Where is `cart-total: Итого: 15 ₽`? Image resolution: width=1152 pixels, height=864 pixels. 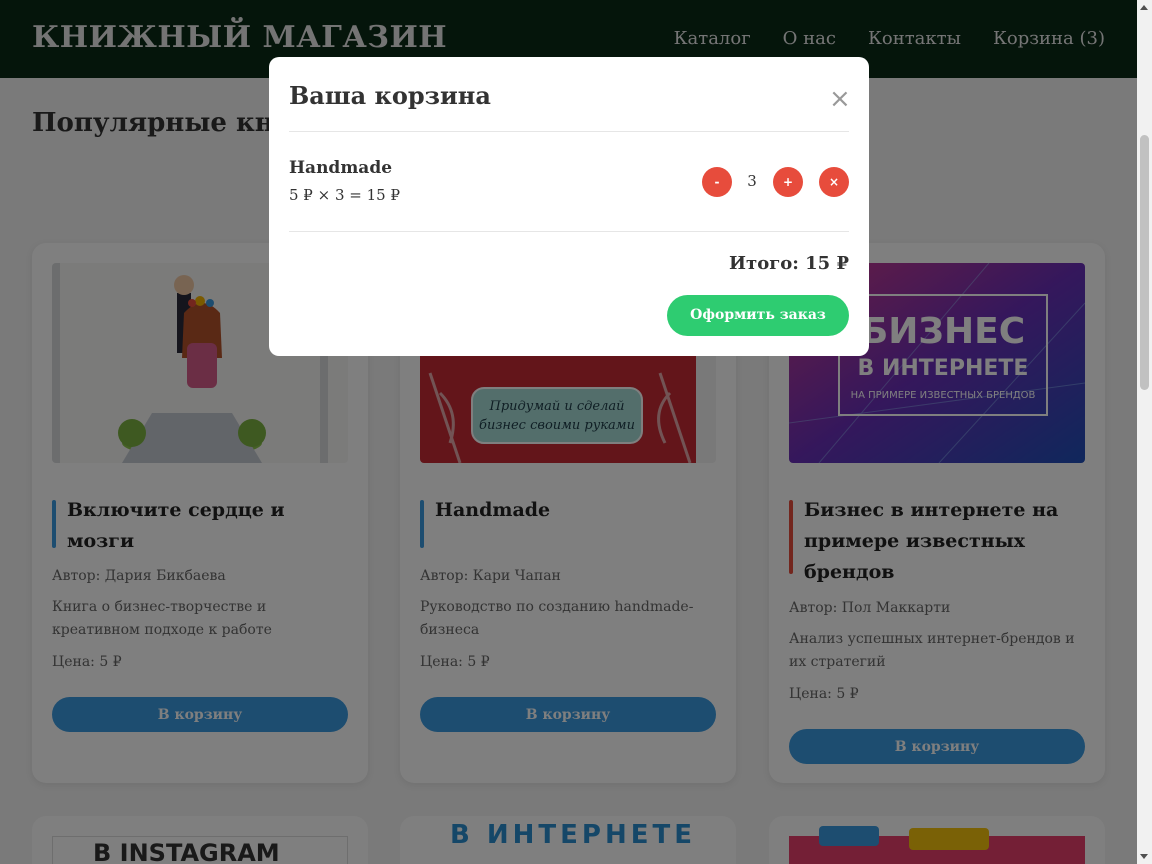
cart-total: Итого: 15 ₽ is located at coordinates (789, 263).